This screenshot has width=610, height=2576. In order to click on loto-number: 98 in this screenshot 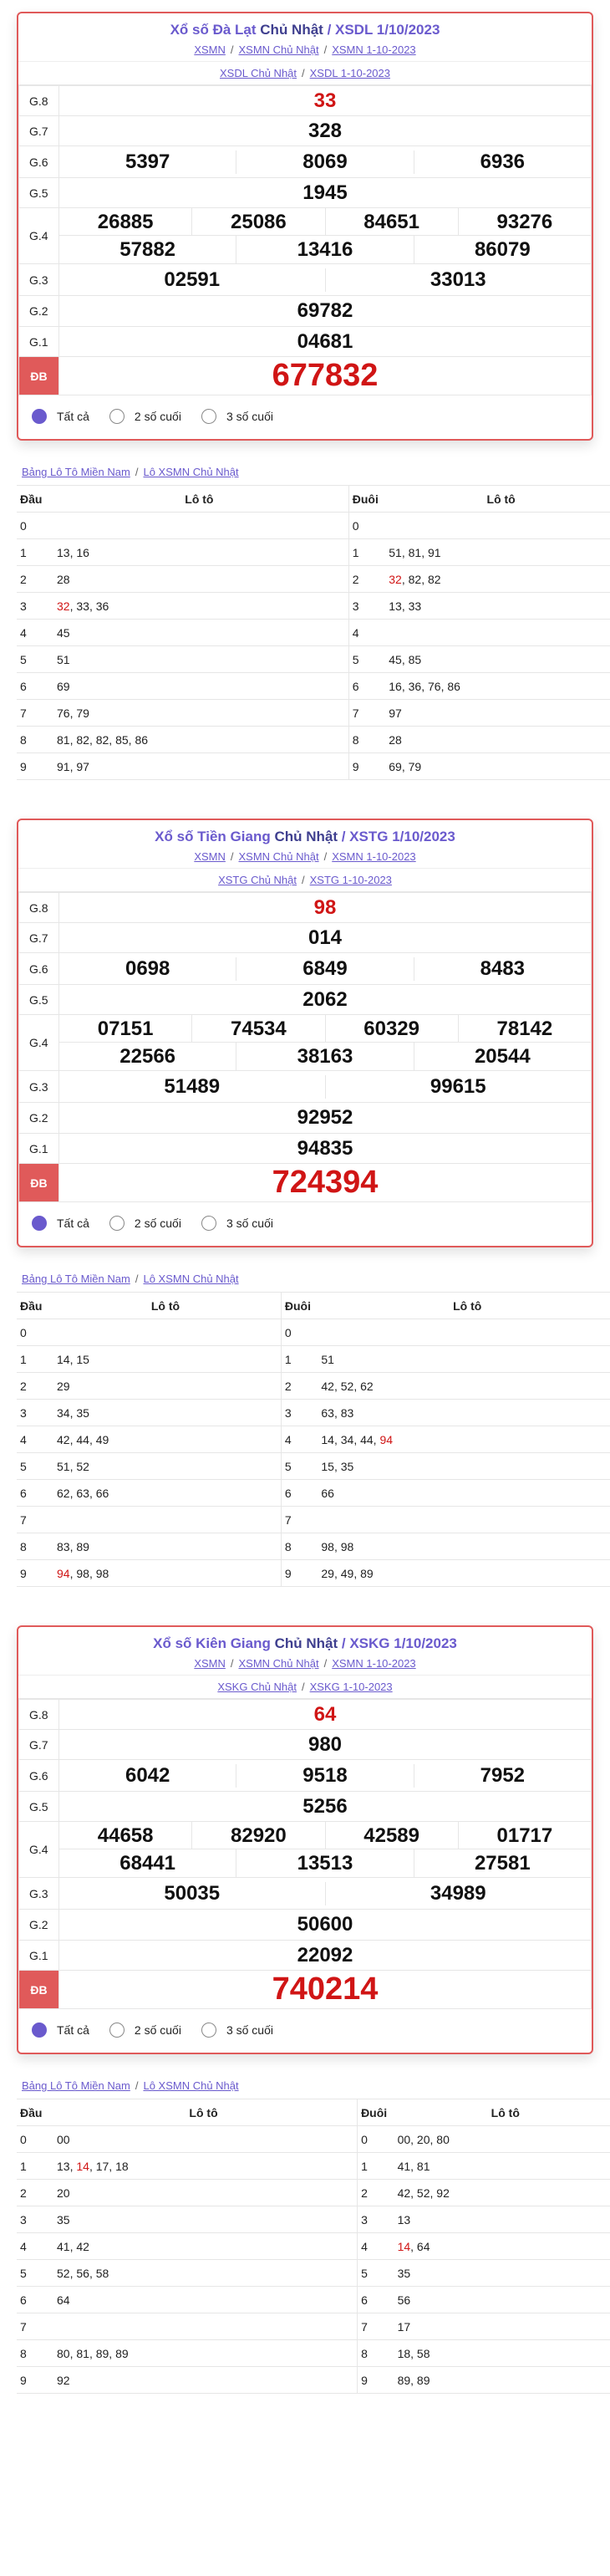, I will do `click(327, 1546)`.